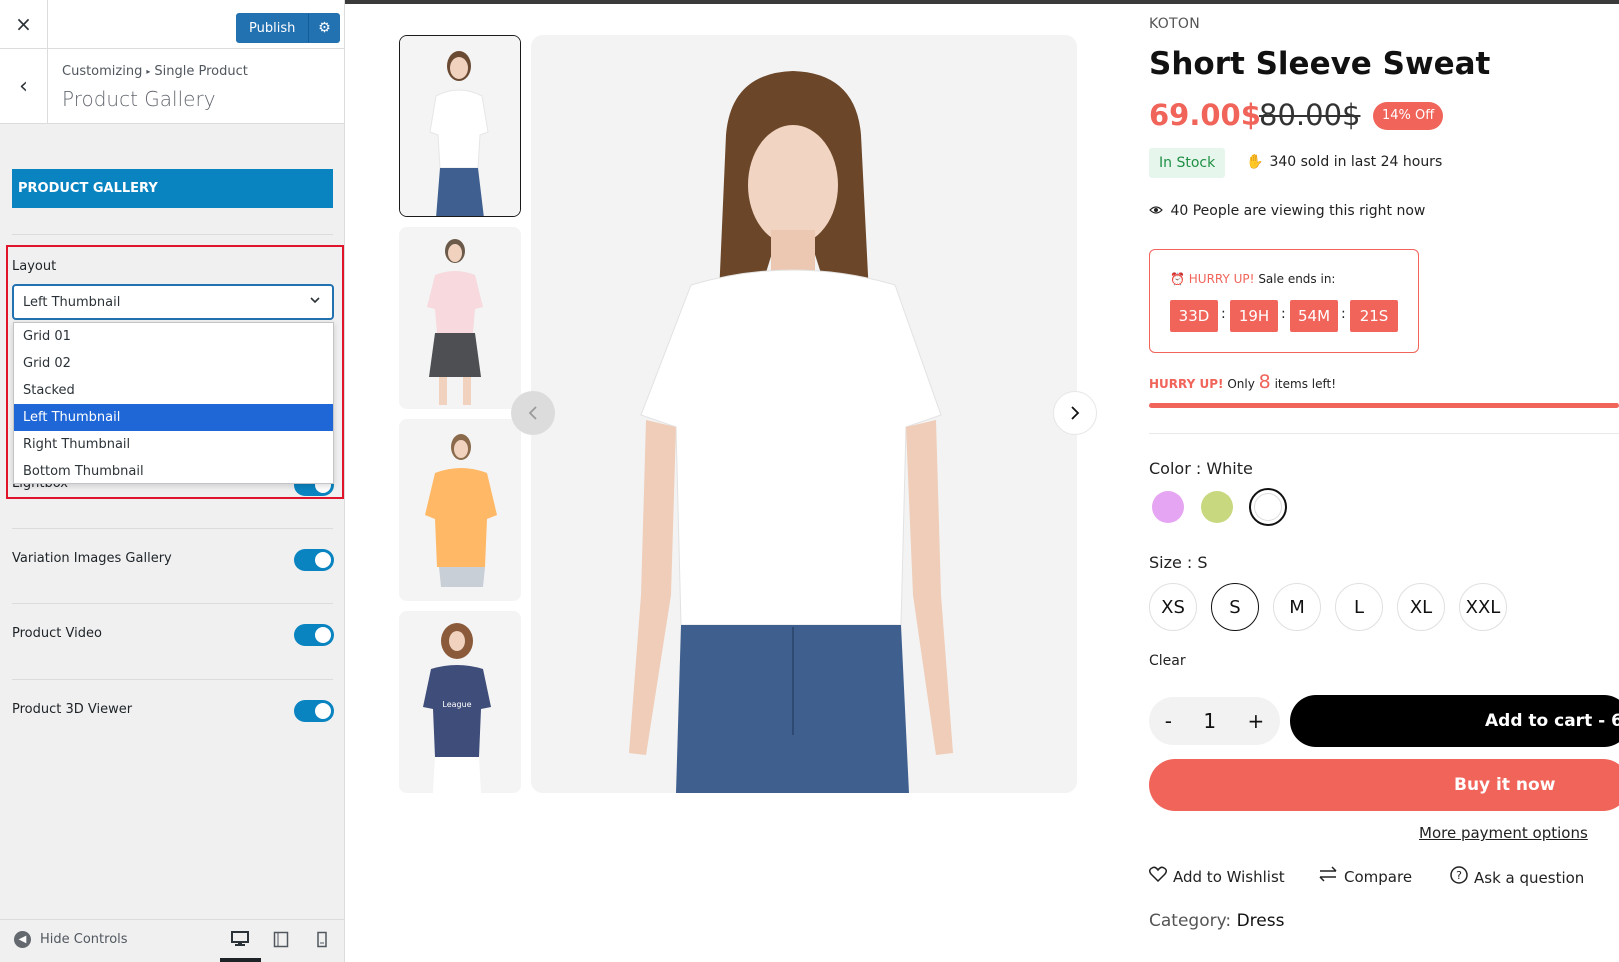 This screenshot has width=1619, height=962. Describe the element at coordinates (1297, 607) in the screenshot. I see `size-option: M` at that location.